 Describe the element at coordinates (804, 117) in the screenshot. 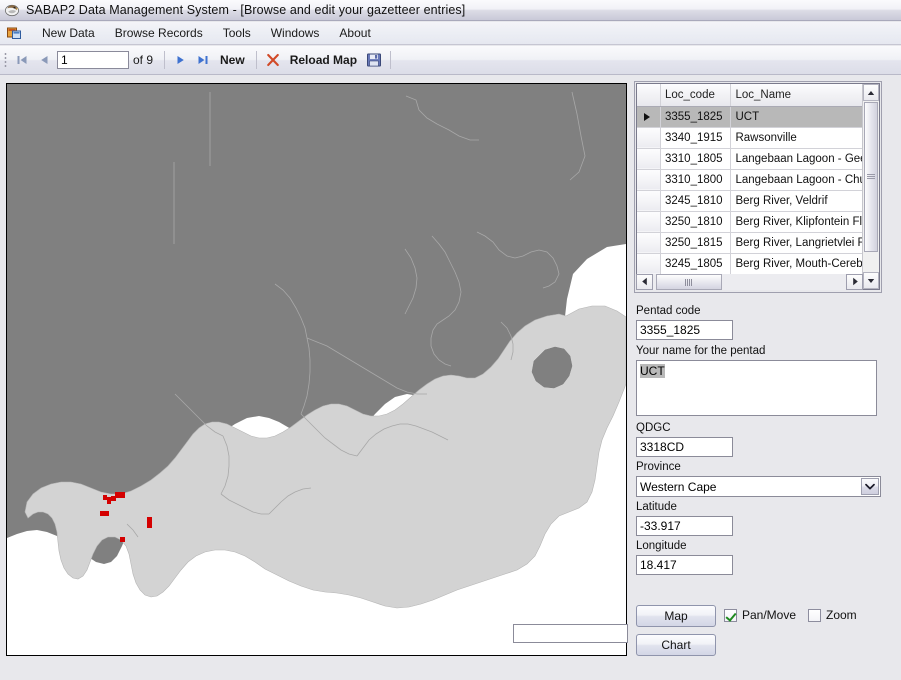

I see `cell-loc-name: UCT` at that location.